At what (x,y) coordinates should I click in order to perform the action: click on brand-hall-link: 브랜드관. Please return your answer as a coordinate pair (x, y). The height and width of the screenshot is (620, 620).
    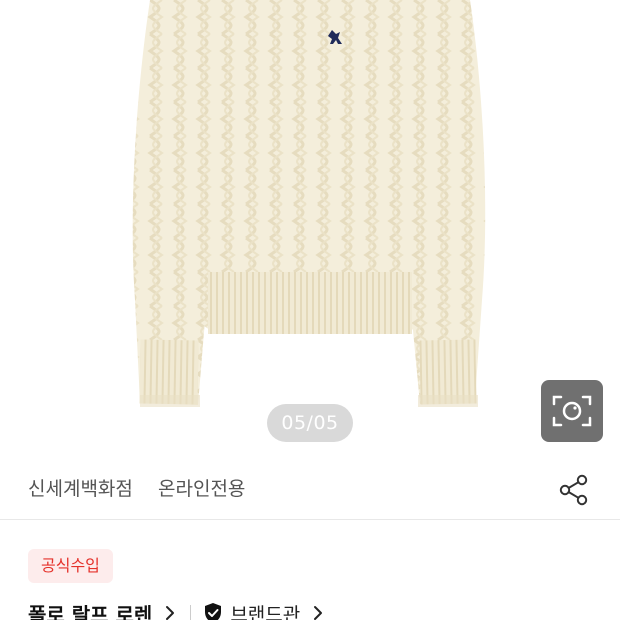
    Looking at the image, I should click on (265, 610).